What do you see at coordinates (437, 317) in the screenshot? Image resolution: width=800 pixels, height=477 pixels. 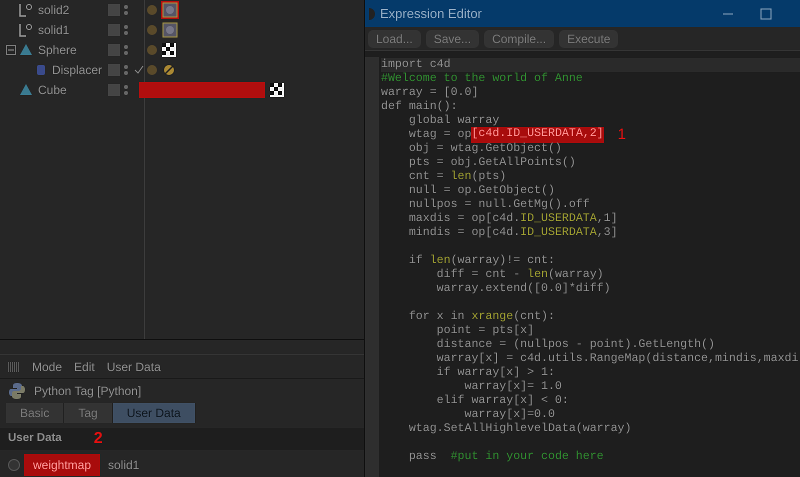 I see `code-text: for x in` at bounding box center [437, 317].